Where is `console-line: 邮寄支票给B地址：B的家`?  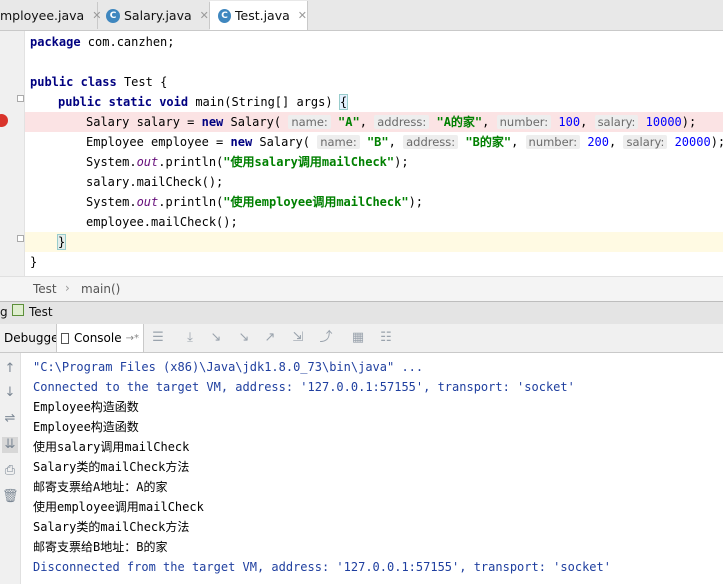 console-line: 邮寄支票给B地址：B的家 is located at coordinates (100, 547).